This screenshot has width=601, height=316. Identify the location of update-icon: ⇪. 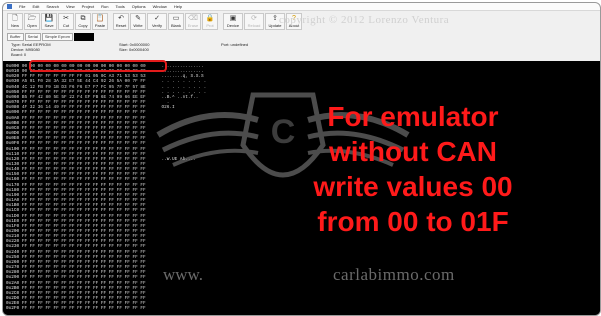
(275, 18).